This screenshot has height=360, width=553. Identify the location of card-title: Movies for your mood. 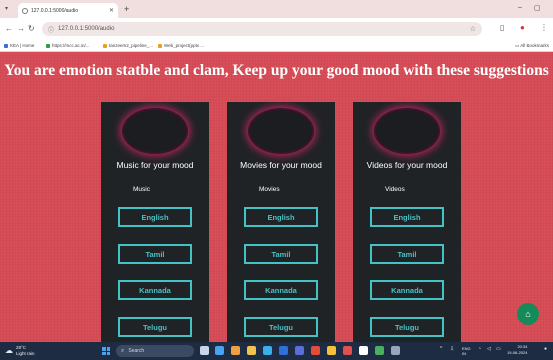
(281, 165).